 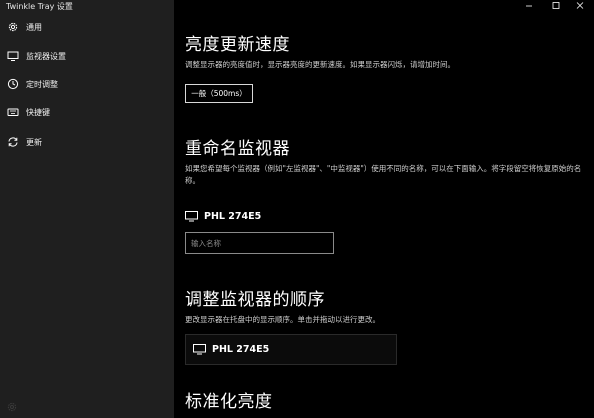 What do you see at coordinates (87, 142) in the screenshot?
I see `sidebar-item-updates: 更新` at bounding box center [87, 142].